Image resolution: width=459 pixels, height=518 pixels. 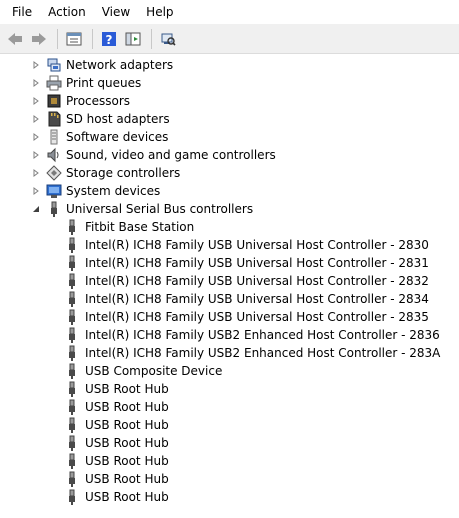 I want to click on tree-item-system-devices: System devices, so click(x=229, y=191).